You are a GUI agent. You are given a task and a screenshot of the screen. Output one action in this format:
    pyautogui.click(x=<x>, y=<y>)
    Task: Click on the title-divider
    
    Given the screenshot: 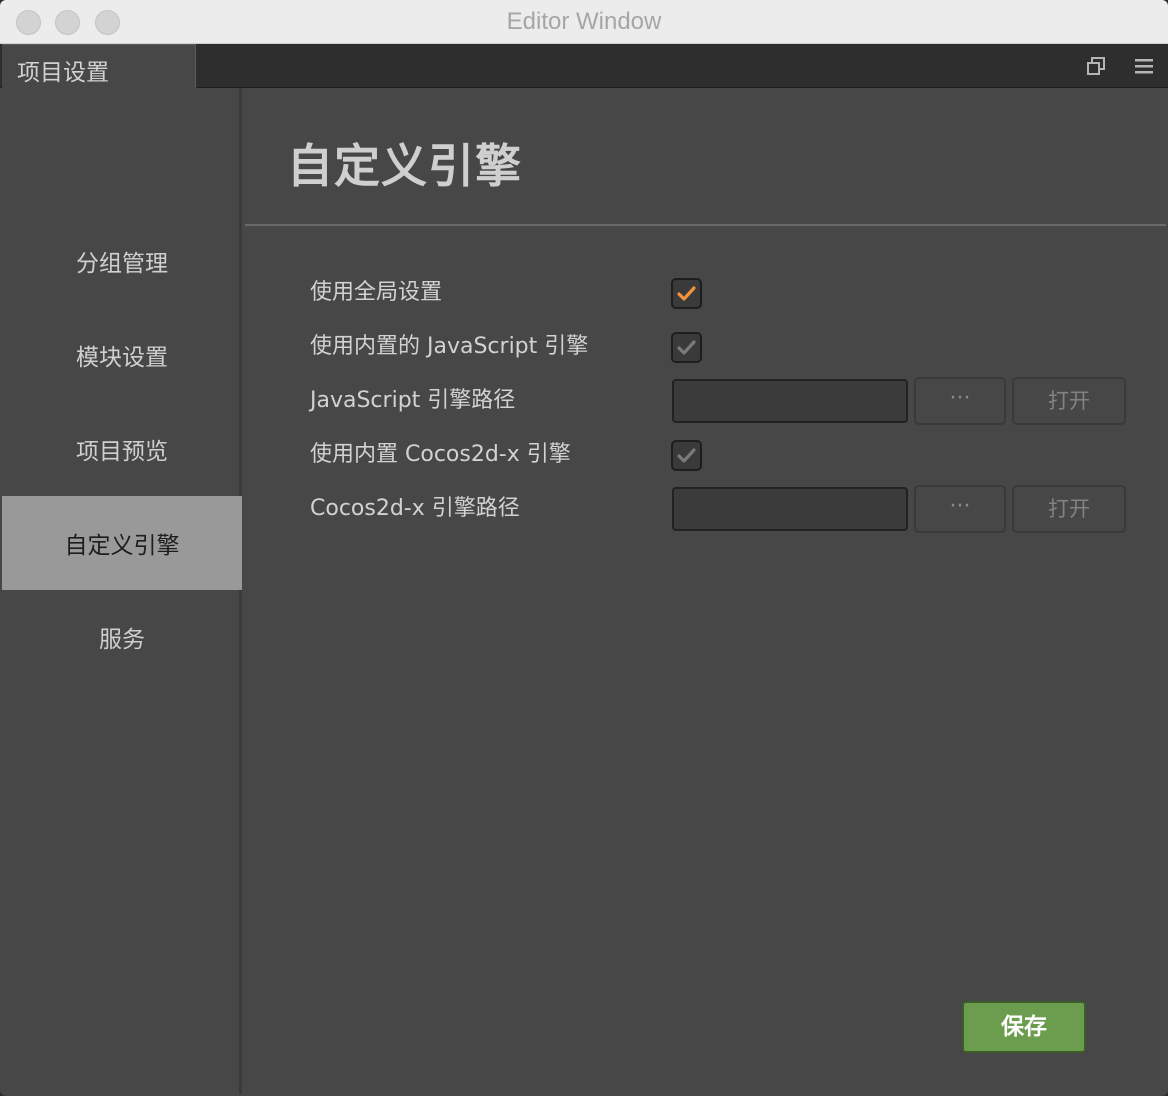 What is the action you would take?
    pyautogui.click(x=705, y=225)
    